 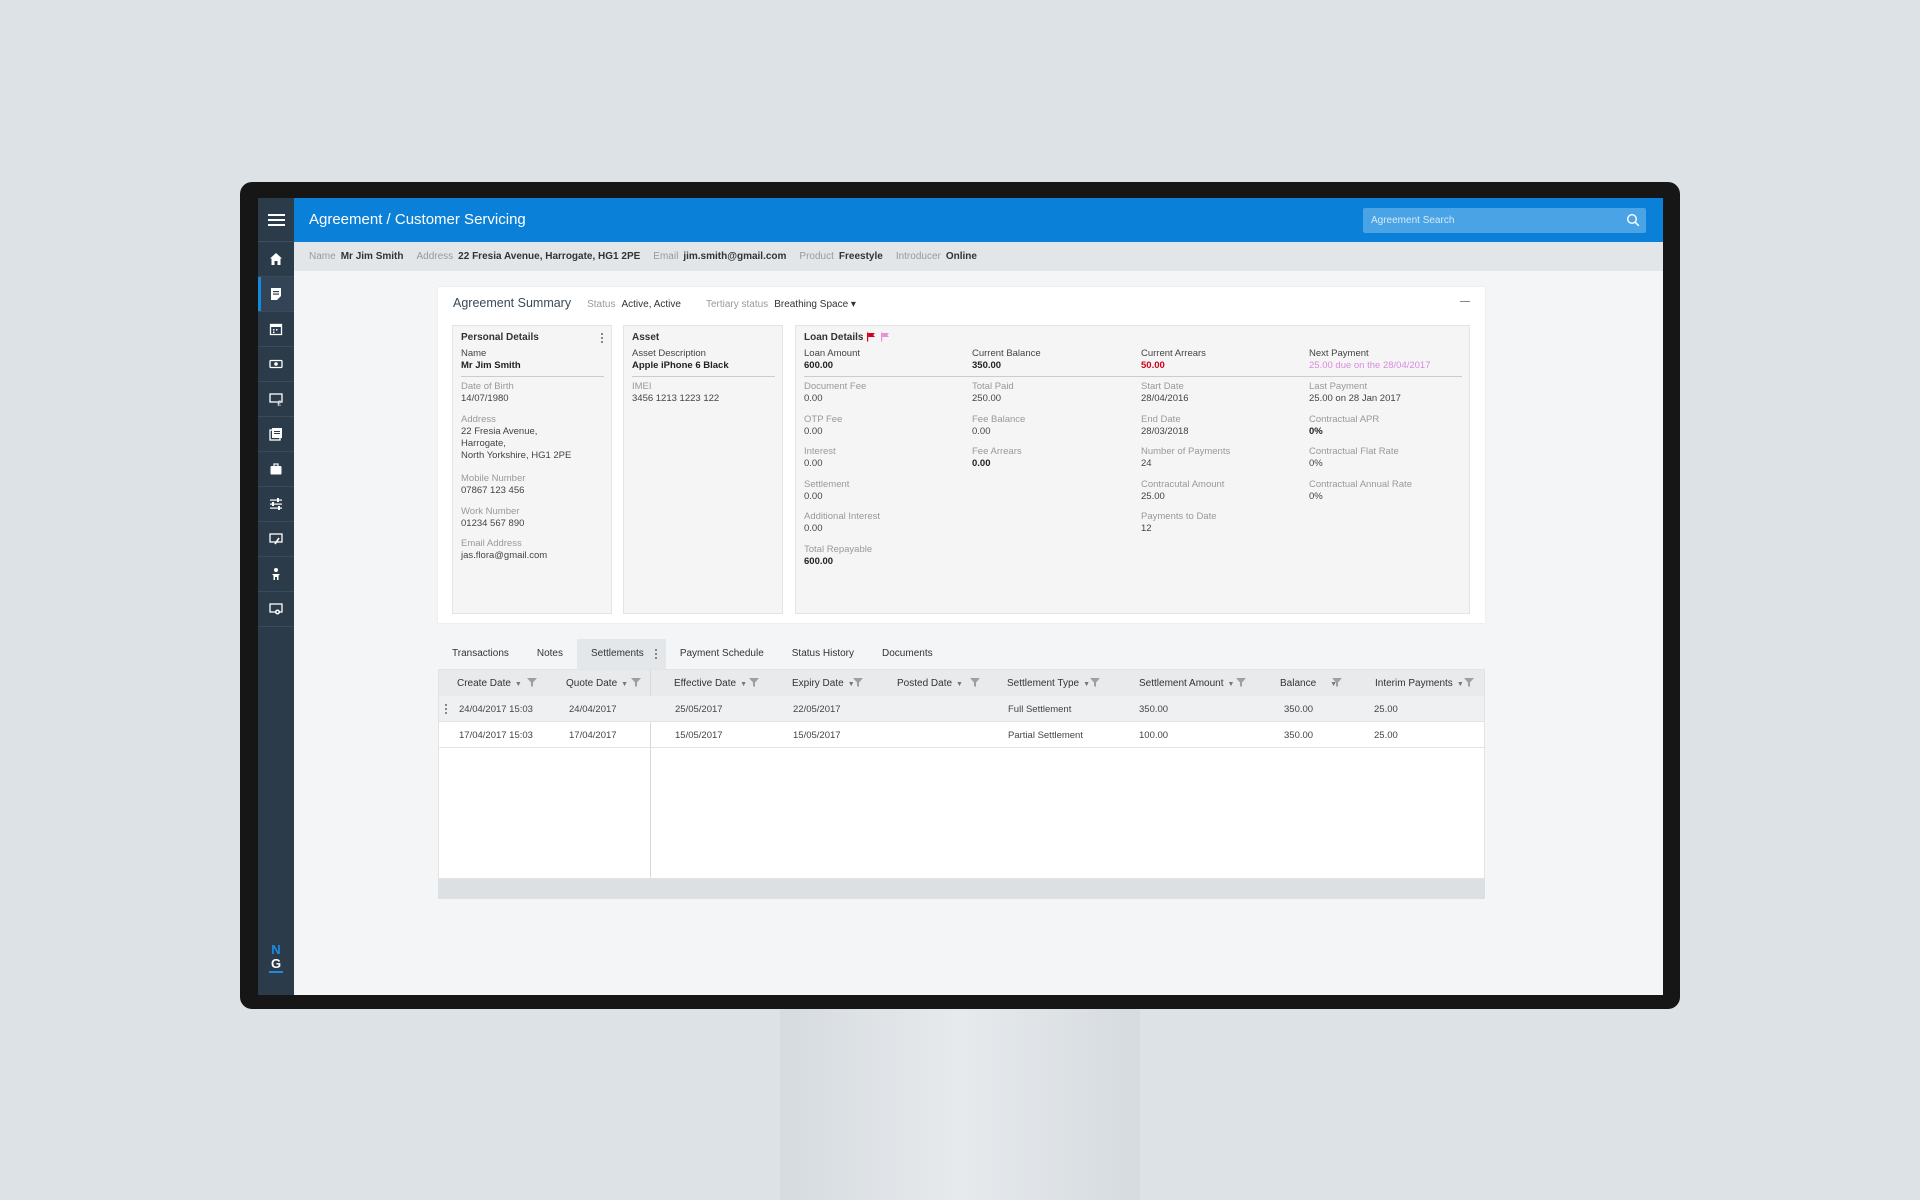 I want to click on row-menu-icon, so click(x=446, y=709).